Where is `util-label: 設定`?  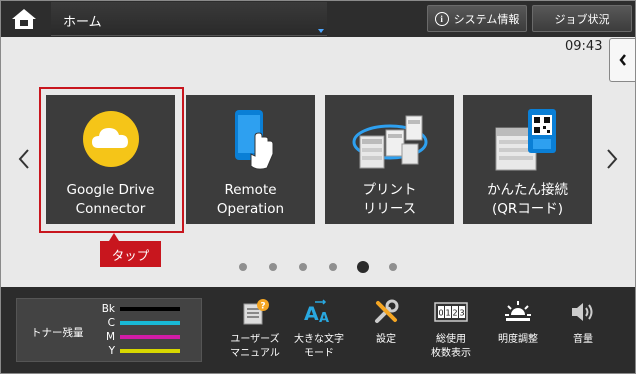 util-label: 設定 is located at coordinates (386, 340).